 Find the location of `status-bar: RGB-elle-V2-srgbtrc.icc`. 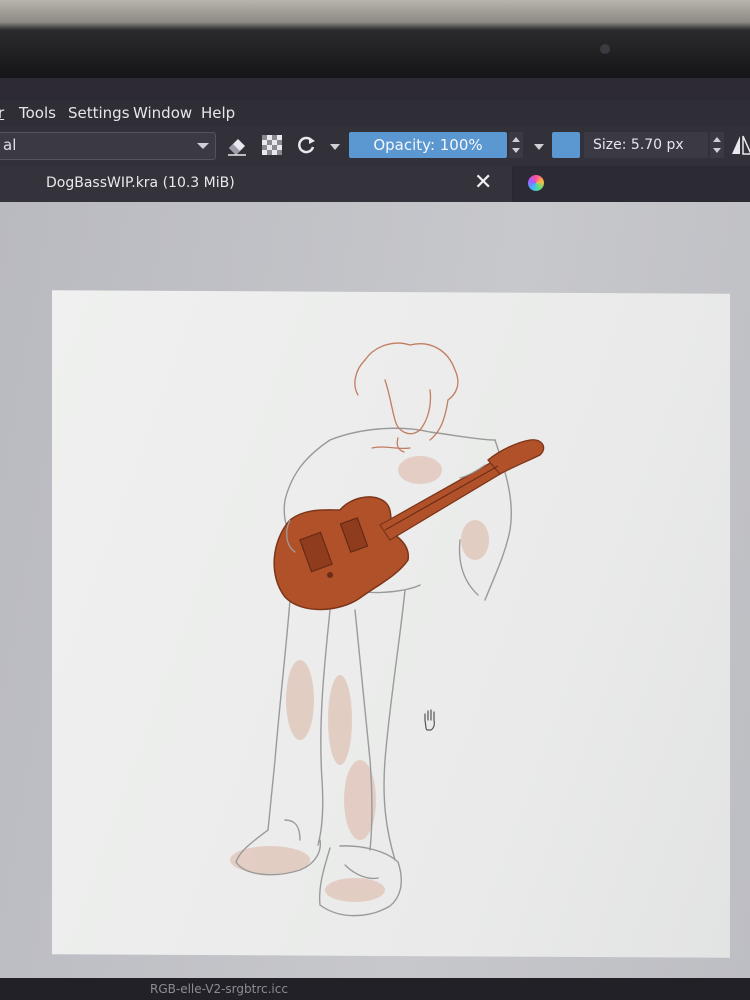

status-bar: RGB-elle-V2-srgbtrc.icc is located at coordinates (375, 989).